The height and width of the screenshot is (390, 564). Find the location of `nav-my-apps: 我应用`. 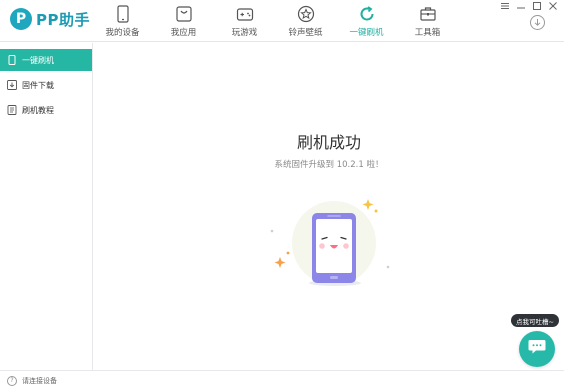

nav-my-apps: 我应用 is located at coordinates (183, 21).